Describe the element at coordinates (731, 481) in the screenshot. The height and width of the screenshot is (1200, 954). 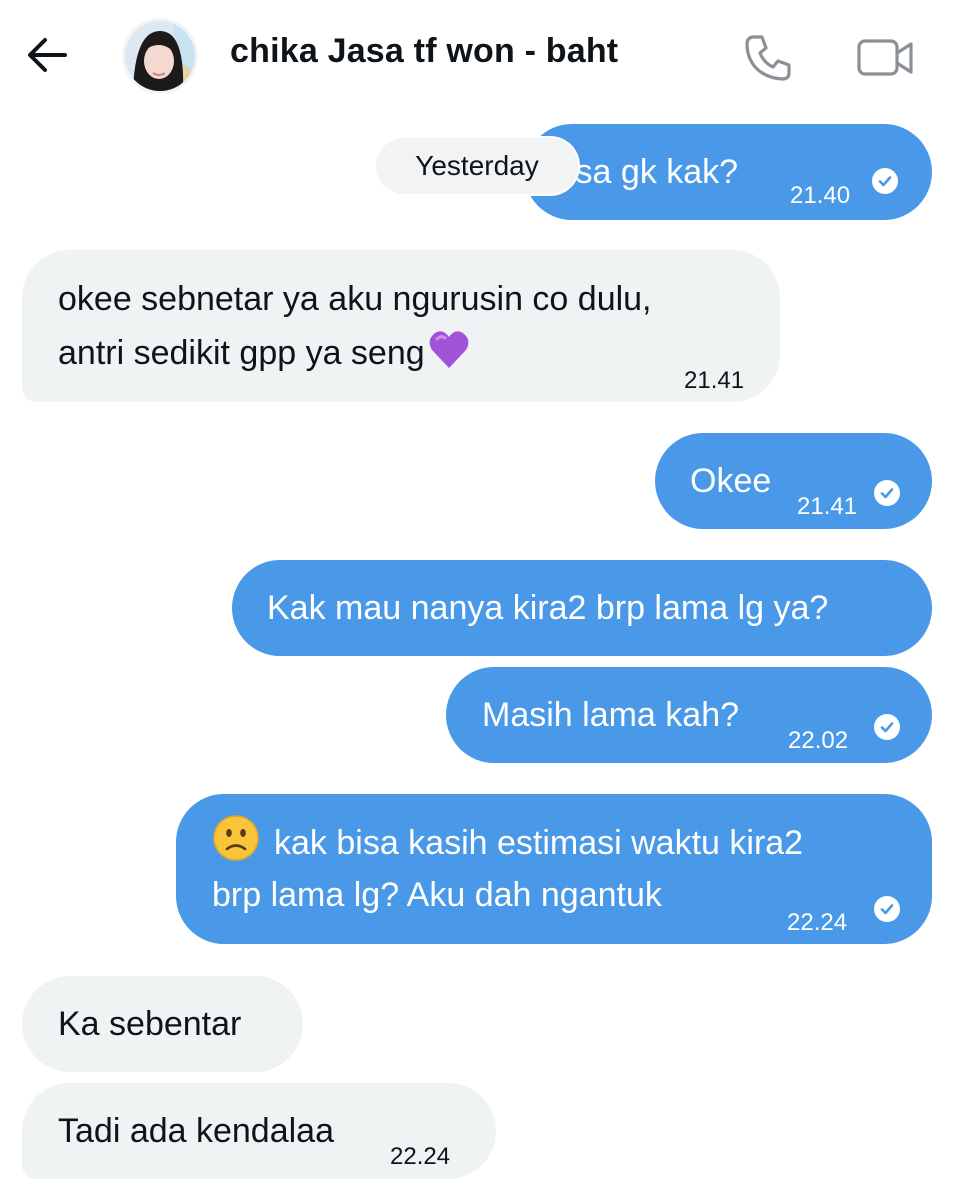
I see `message-text: Okee` at that location.